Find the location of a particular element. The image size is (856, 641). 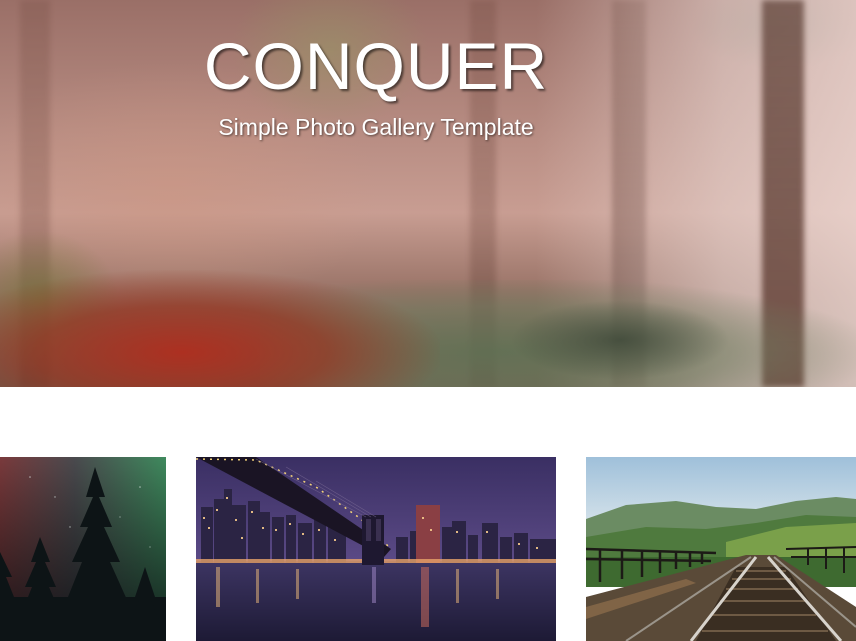

city-bridge-night-photo is located at coordinates (376, 549).